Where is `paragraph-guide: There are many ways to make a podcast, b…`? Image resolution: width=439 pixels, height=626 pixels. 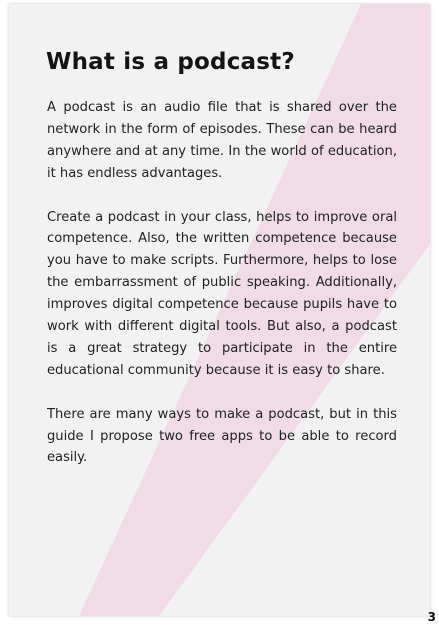
paragraph-guide: There are many ways to make a podcast, b… is located at coordinates (222, 436).